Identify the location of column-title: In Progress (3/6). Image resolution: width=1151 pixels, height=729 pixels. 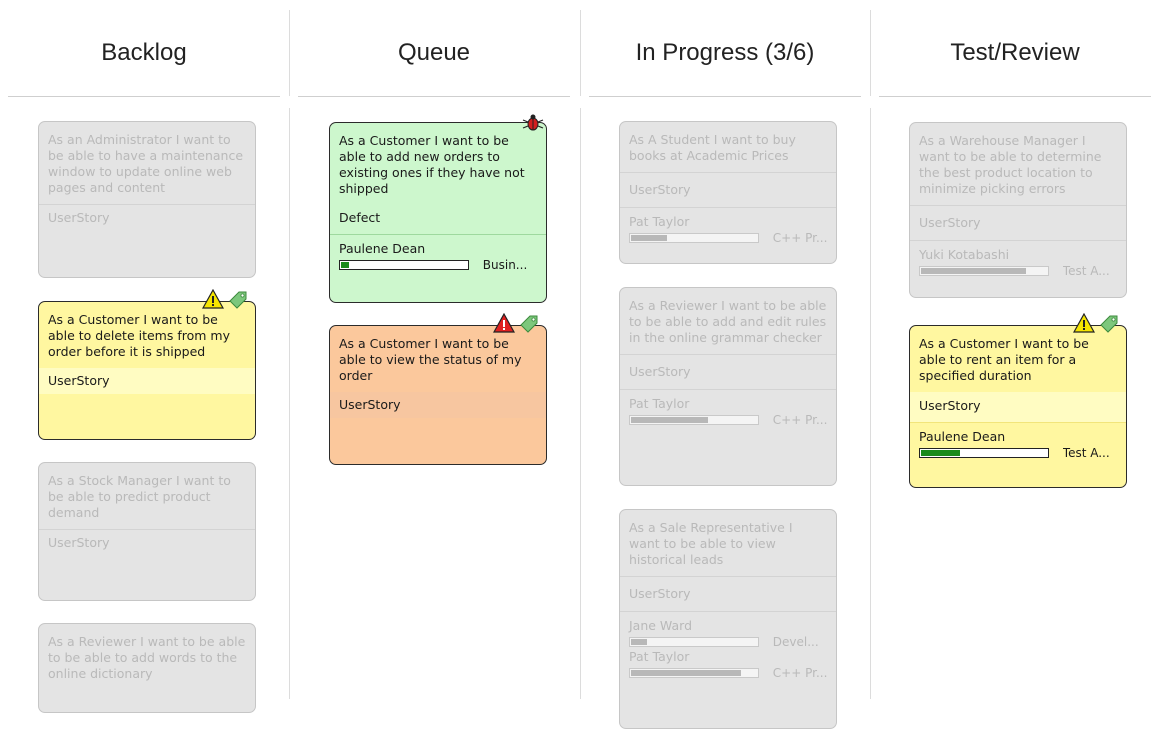
(725, 52).